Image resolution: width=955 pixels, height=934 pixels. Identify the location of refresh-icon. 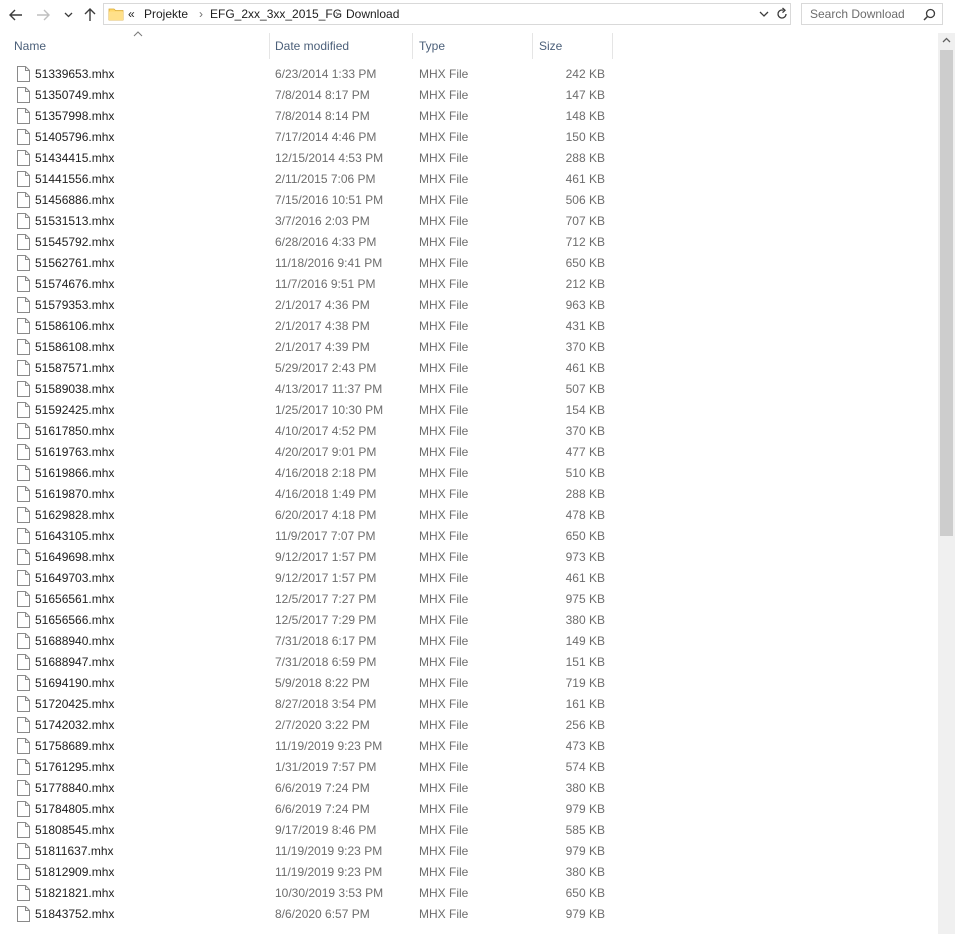
(782, 14).